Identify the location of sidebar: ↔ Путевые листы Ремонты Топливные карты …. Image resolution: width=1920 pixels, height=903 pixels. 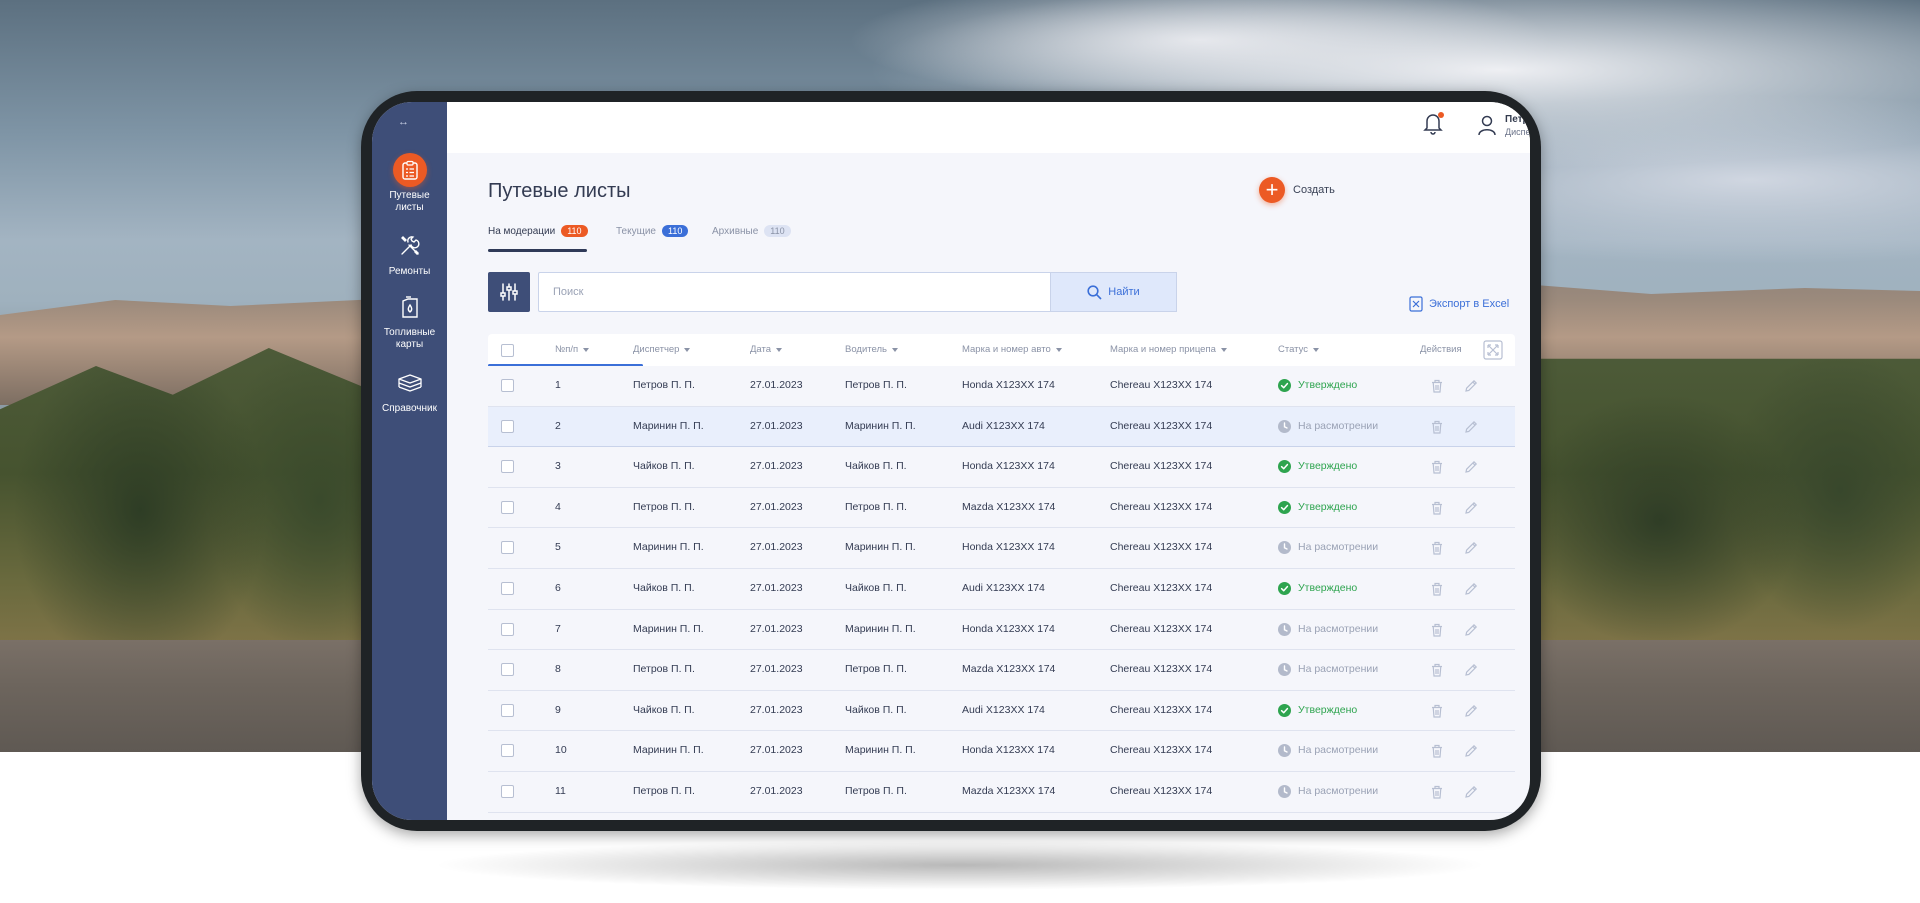
(409, 461).